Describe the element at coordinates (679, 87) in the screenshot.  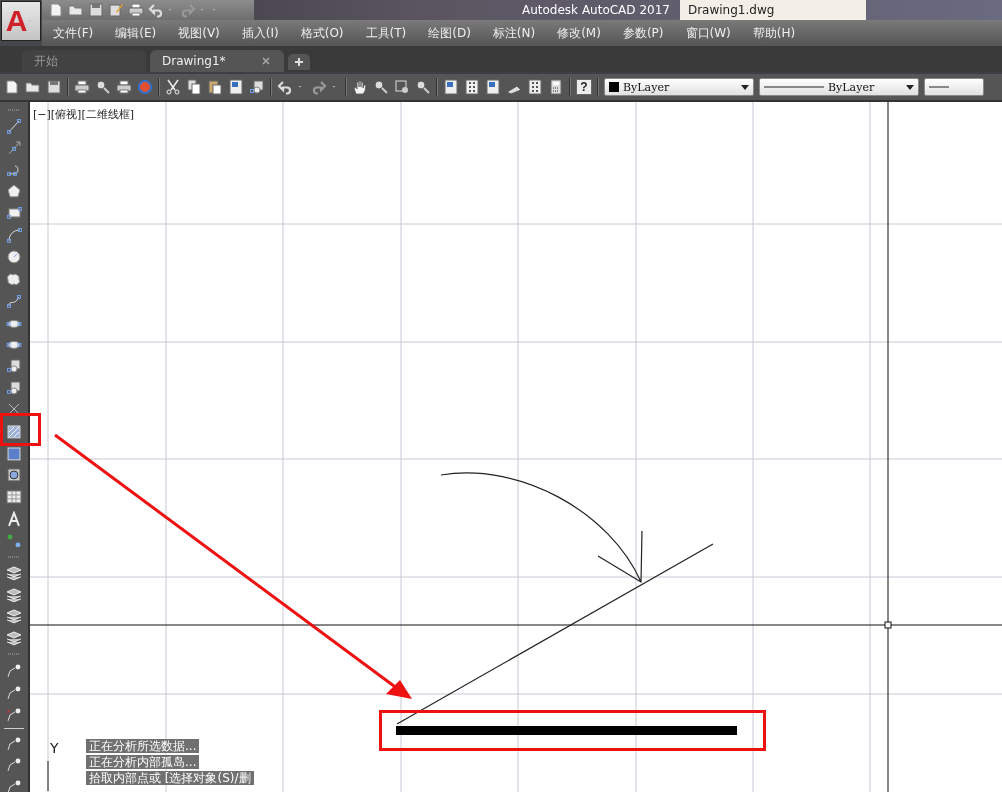
I see `color-dropdown: ByLayer` at that location.